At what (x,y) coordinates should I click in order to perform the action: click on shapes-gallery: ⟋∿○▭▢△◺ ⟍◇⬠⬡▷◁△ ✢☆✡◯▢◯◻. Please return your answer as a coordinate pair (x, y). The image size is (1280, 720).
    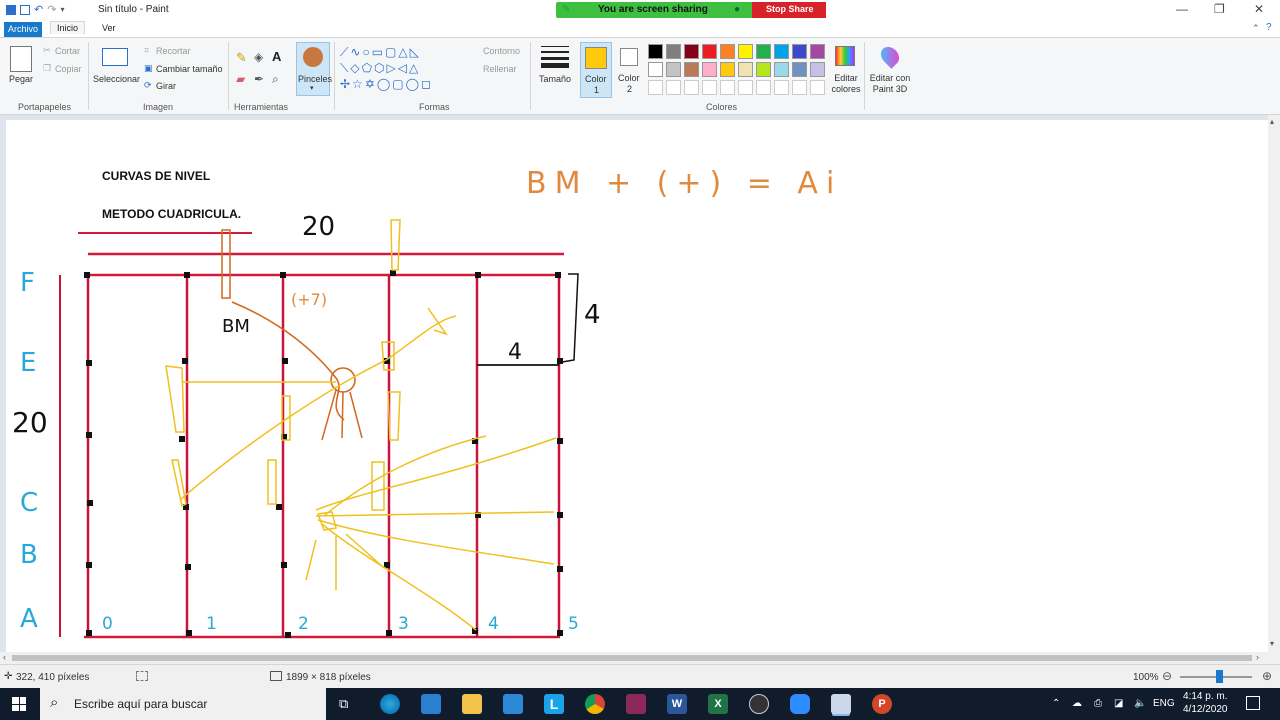
    Looking at the image, I should click on (399, 69).